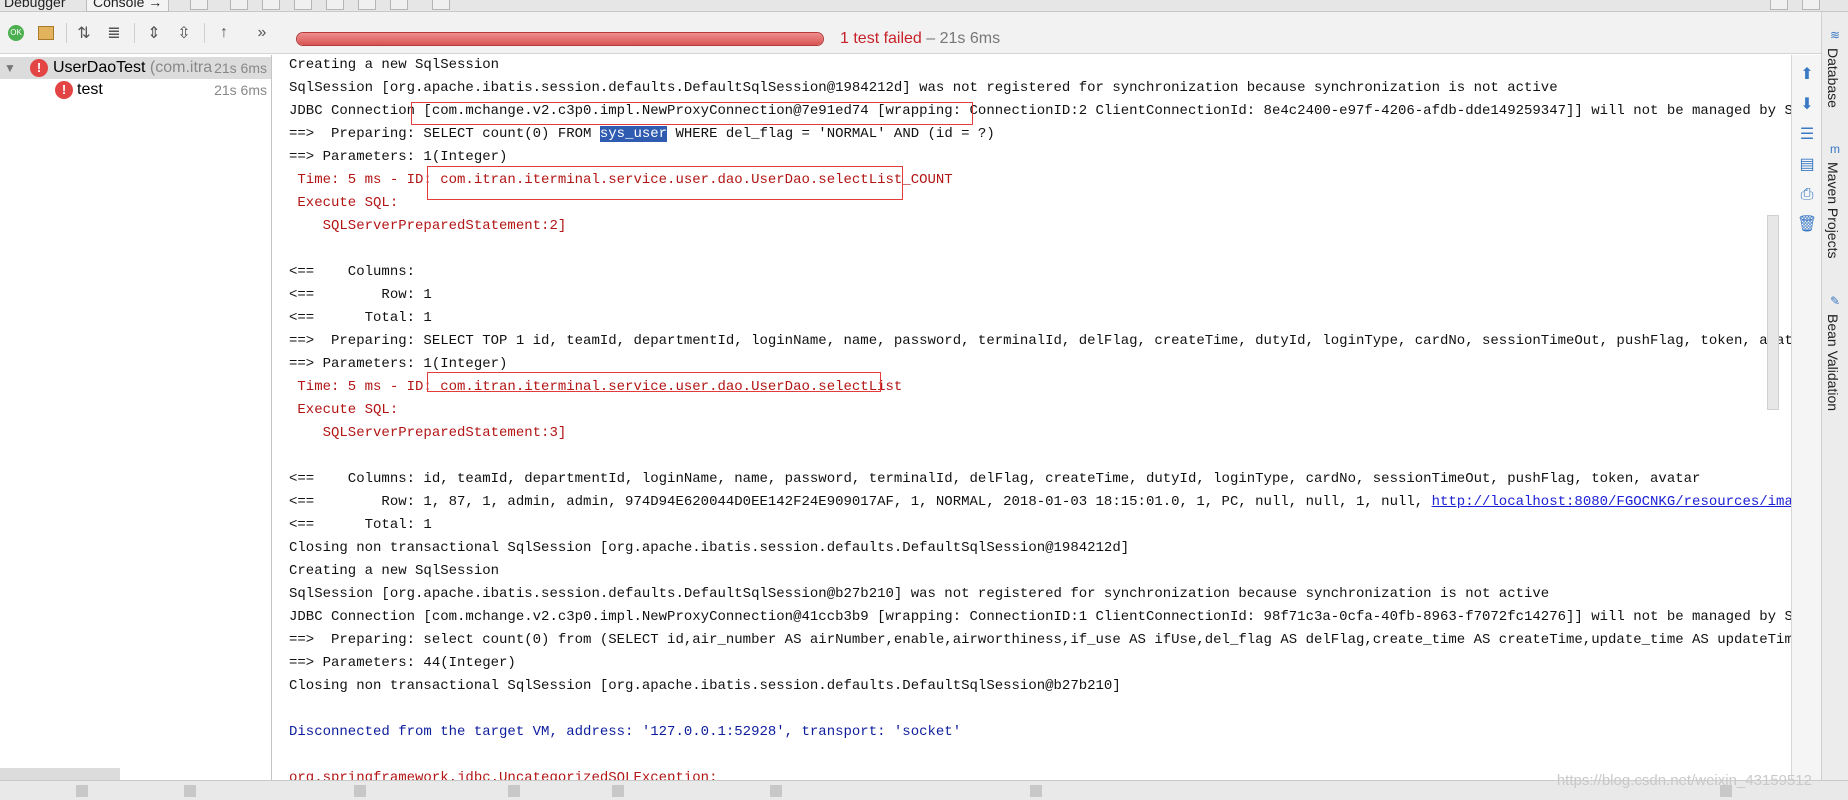 Image resolution: width=1848 pixels, height=800 pixels. Describe the element at coordinates (1811, 5) in the screenshot. I see `settings-icon` at that location.